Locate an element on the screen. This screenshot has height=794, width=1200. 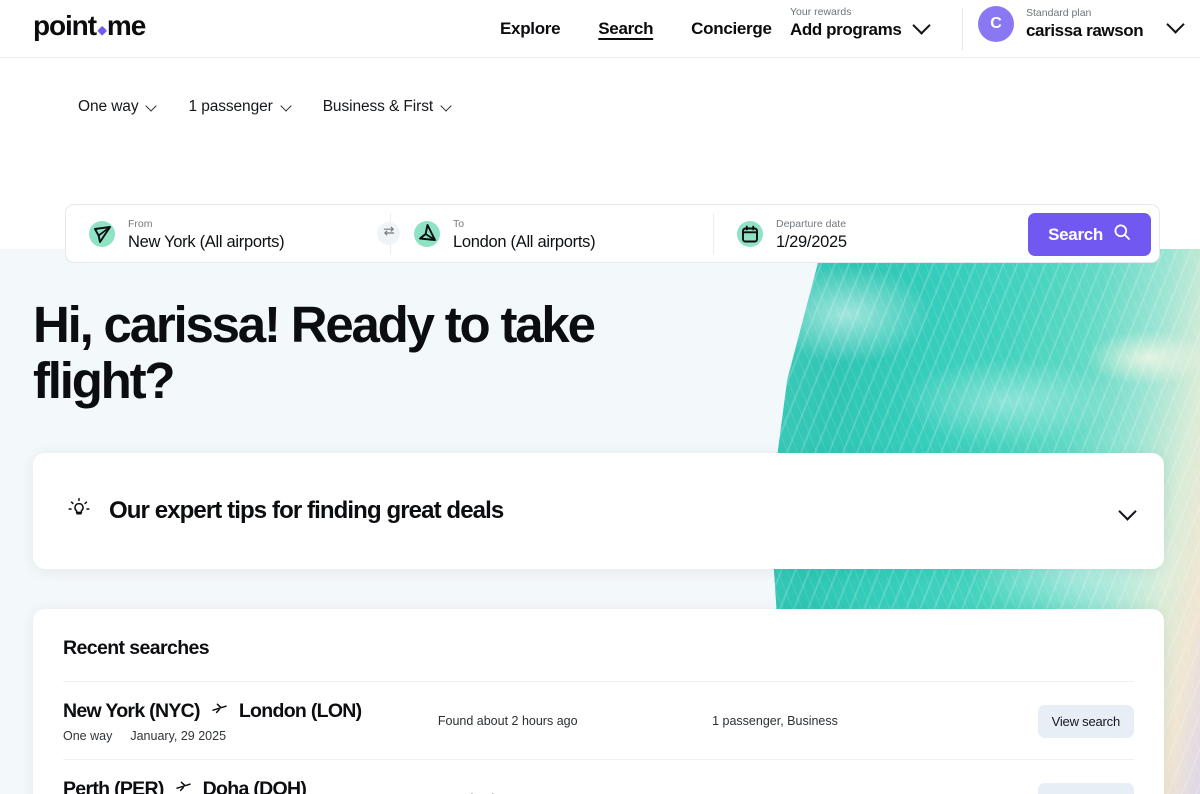
cabin-class-dropdown: Business & First is located at coordinates (387, 107).